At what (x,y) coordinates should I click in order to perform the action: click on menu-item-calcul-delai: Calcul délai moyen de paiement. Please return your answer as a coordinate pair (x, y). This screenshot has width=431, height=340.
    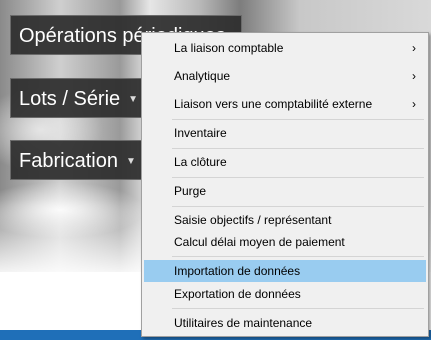
    Looking at the image, I should click on (285, 242).